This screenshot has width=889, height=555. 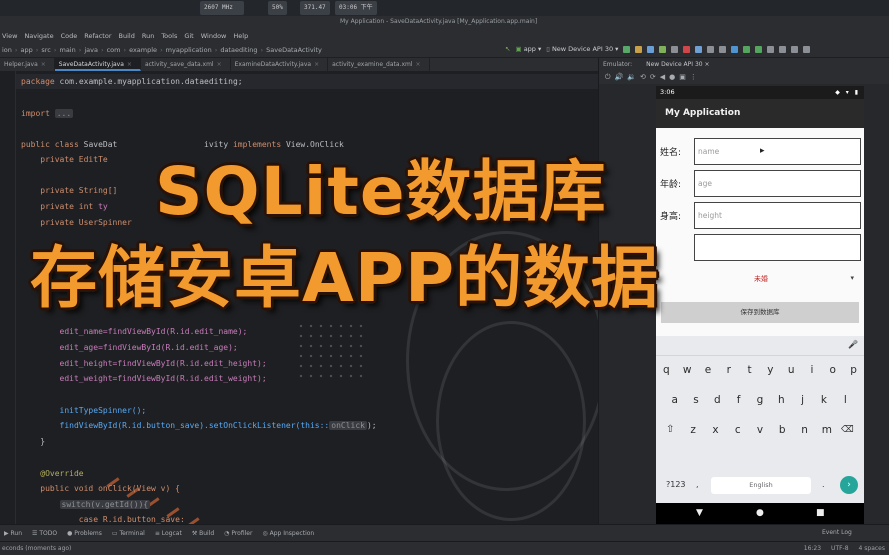 What do you see at coordinates (582, 49) in the screenshot?
I see `device-select: ▯ New Device API 30 ▾` at bounding box center [582, 49].